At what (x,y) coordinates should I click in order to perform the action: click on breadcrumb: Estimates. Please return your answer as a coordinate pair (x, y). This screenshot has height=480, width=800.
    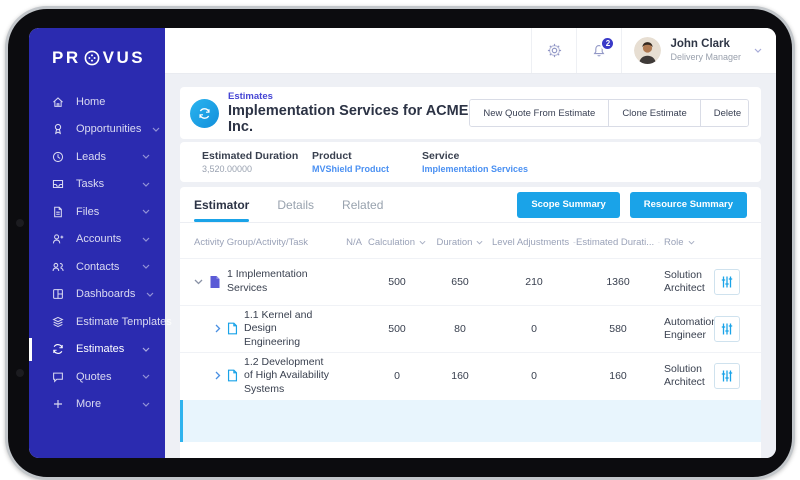
    Looking at the image, I should click on (348, 96).